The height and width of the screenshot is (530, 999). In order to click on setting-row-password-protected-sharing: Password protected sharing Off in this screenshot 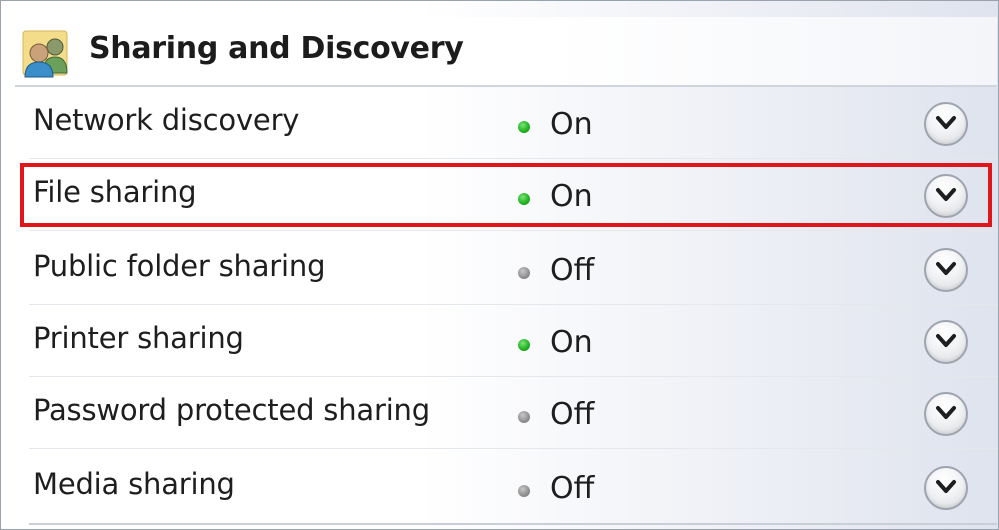, I will do `click(509, 413)`.